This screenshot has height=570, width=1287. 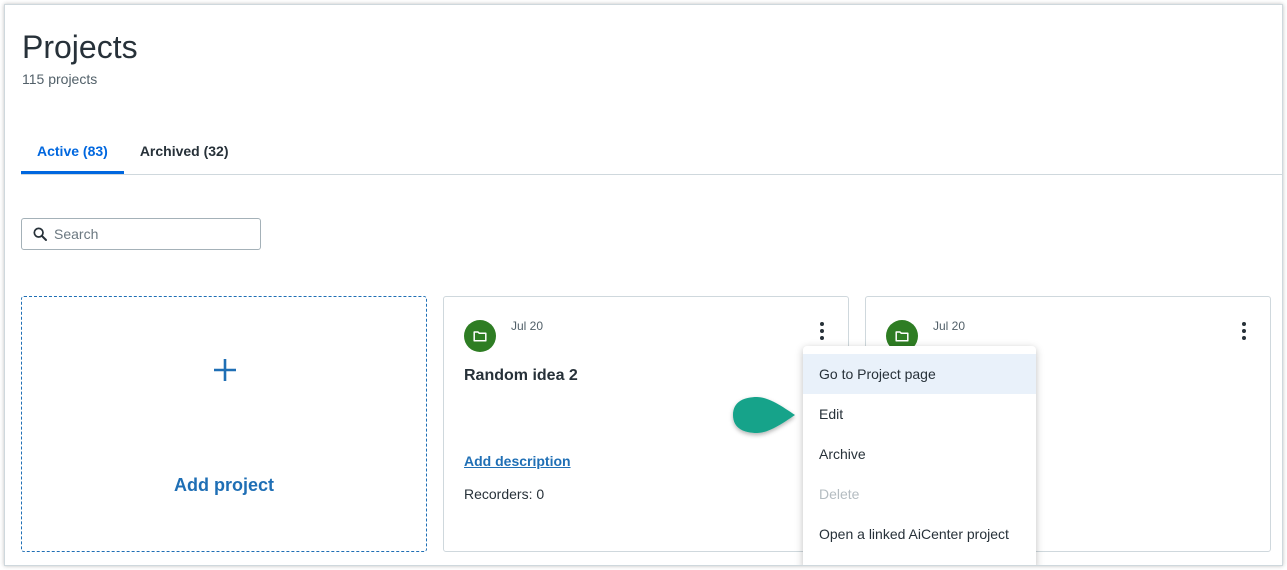 What do you see at coordinates (521, 376) in the screenshot?
I see `project-name: Random idea 2` at bounding box center [521, 376].